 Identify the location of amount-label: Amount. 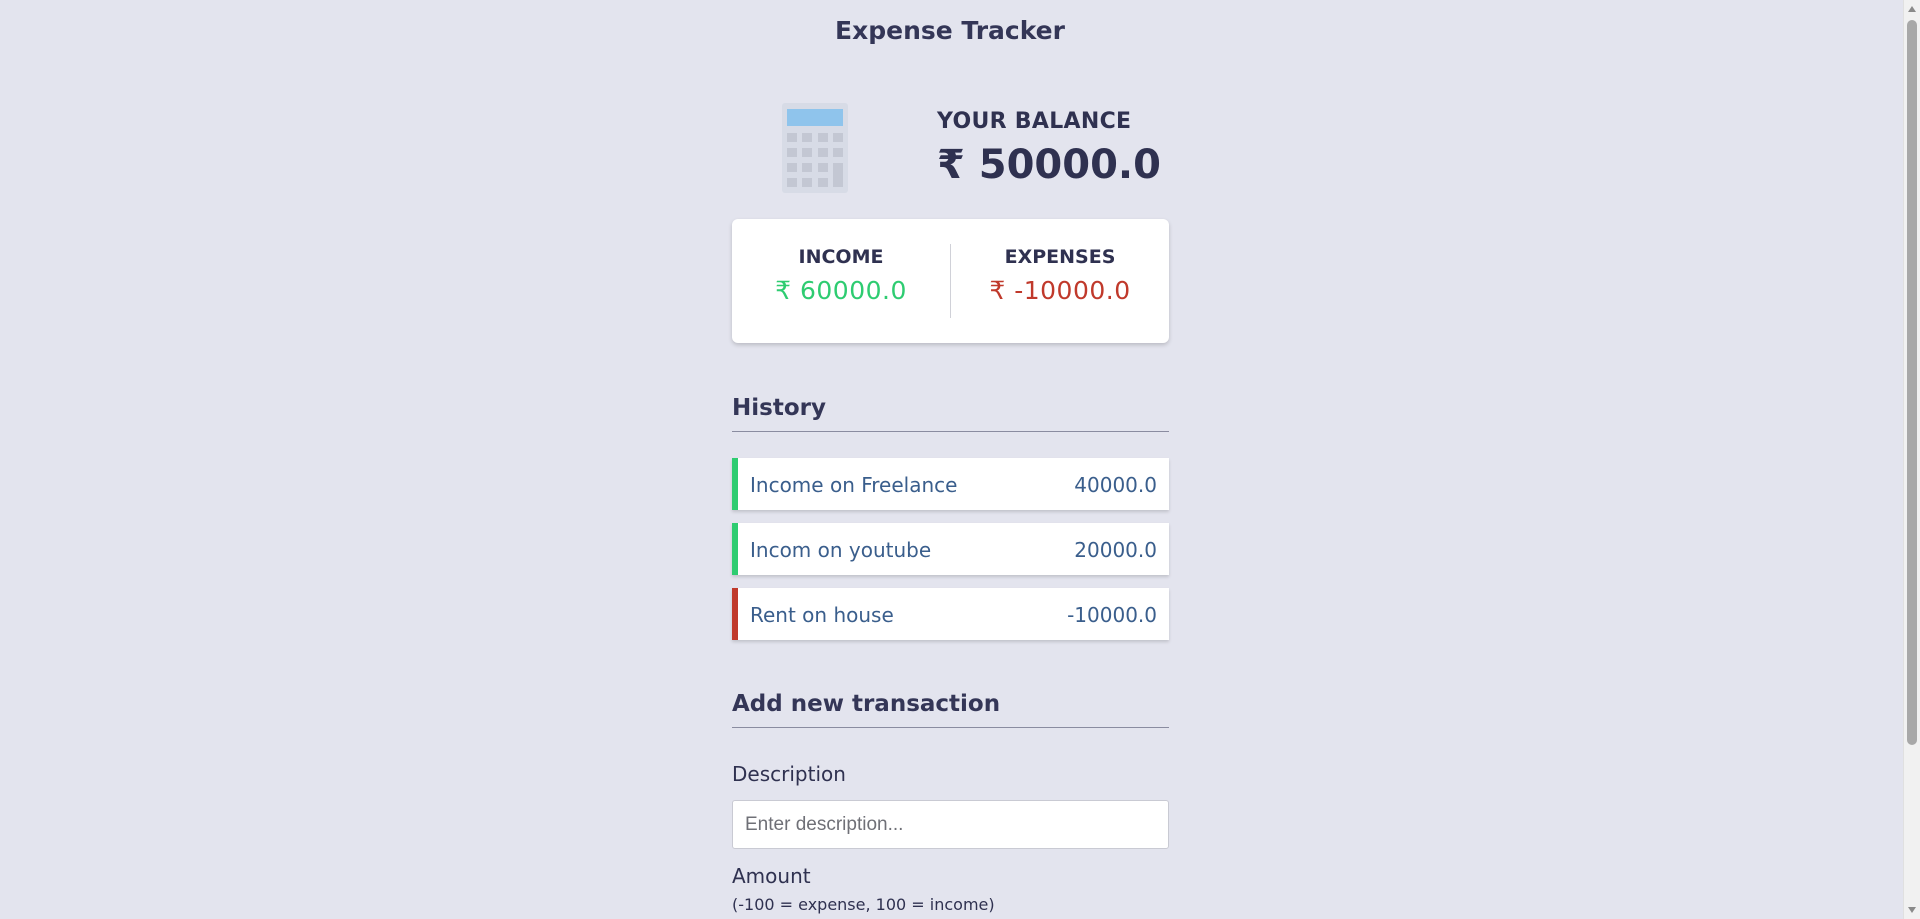
(771, 876).